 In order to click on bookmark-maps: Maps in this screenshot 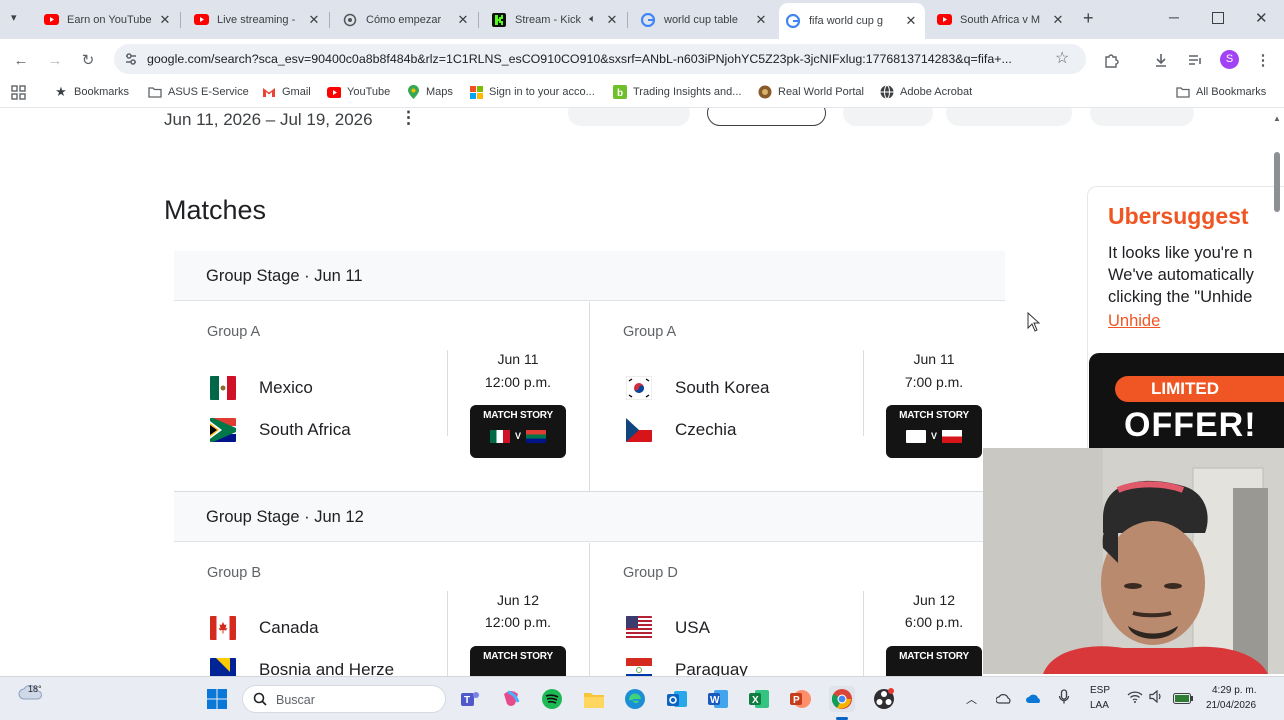, I will do `click(429, 92)`.